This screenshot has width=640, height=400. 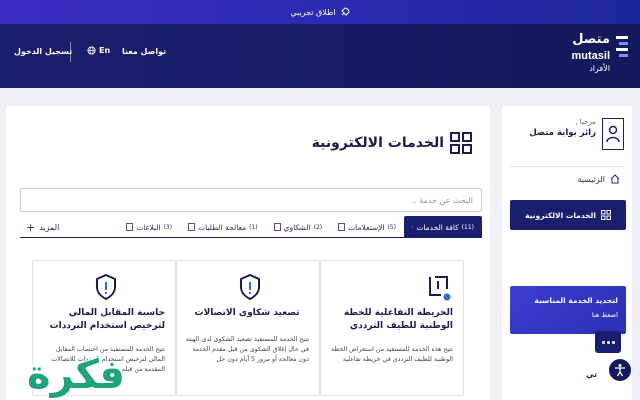 I want to click on accessibility-icon, so click(x=620, y=370).